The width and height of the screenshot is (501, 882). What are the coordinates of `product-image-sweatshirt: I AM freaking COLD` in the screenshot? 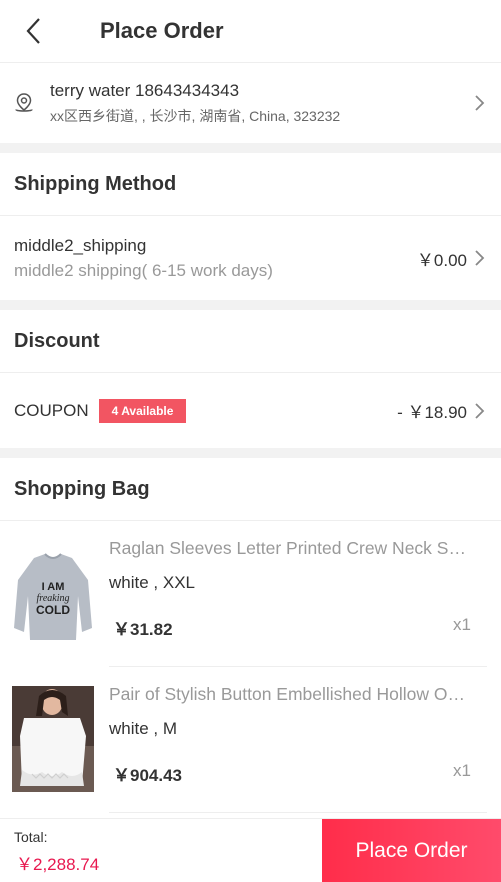 It's located at (53, 593).